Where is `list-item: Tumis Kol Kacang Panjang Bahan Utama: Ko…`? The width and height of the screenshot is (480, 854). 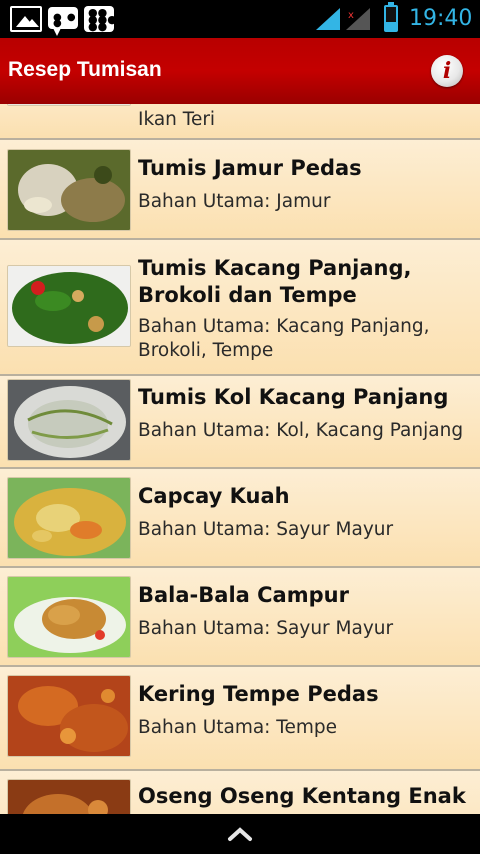 list-item: Tumis Kol Kacang Panjang Bahan Utama: Ko… is located at coordinates (240, 422).